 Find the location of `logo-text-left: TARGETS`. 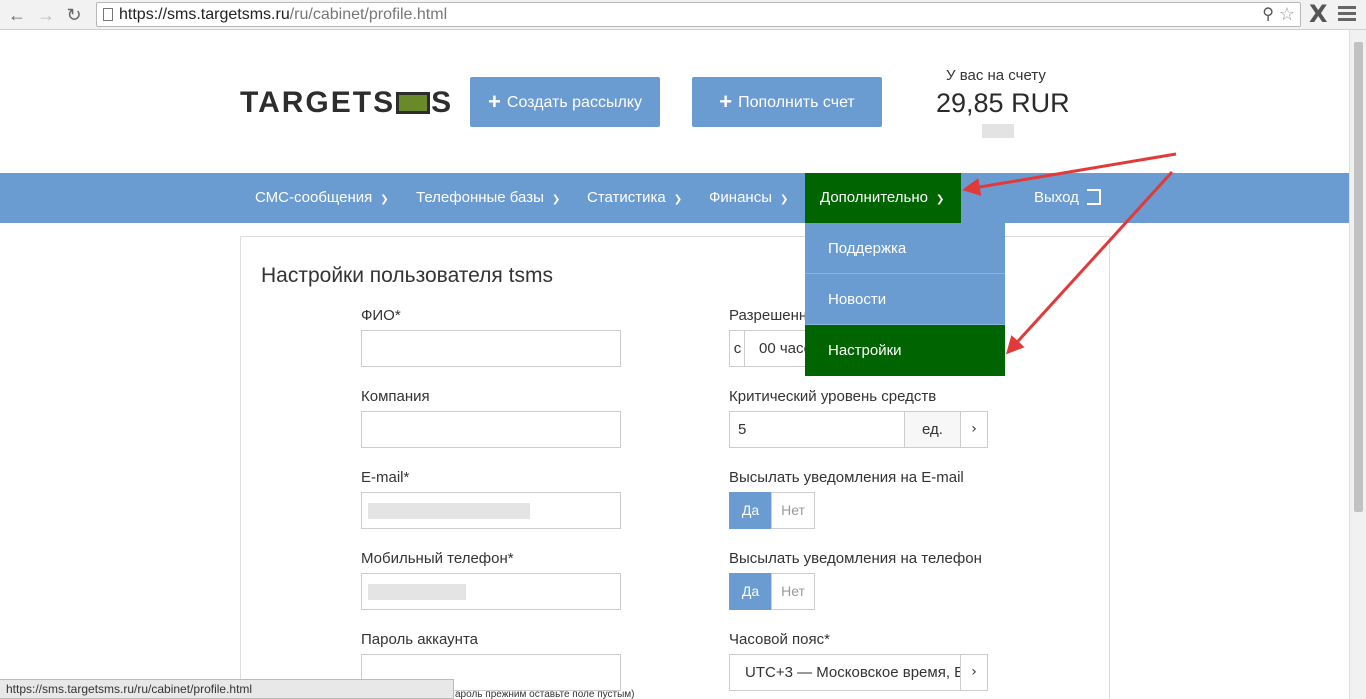

logo-text-left: TARGETS is located at coordinates (318, 102).